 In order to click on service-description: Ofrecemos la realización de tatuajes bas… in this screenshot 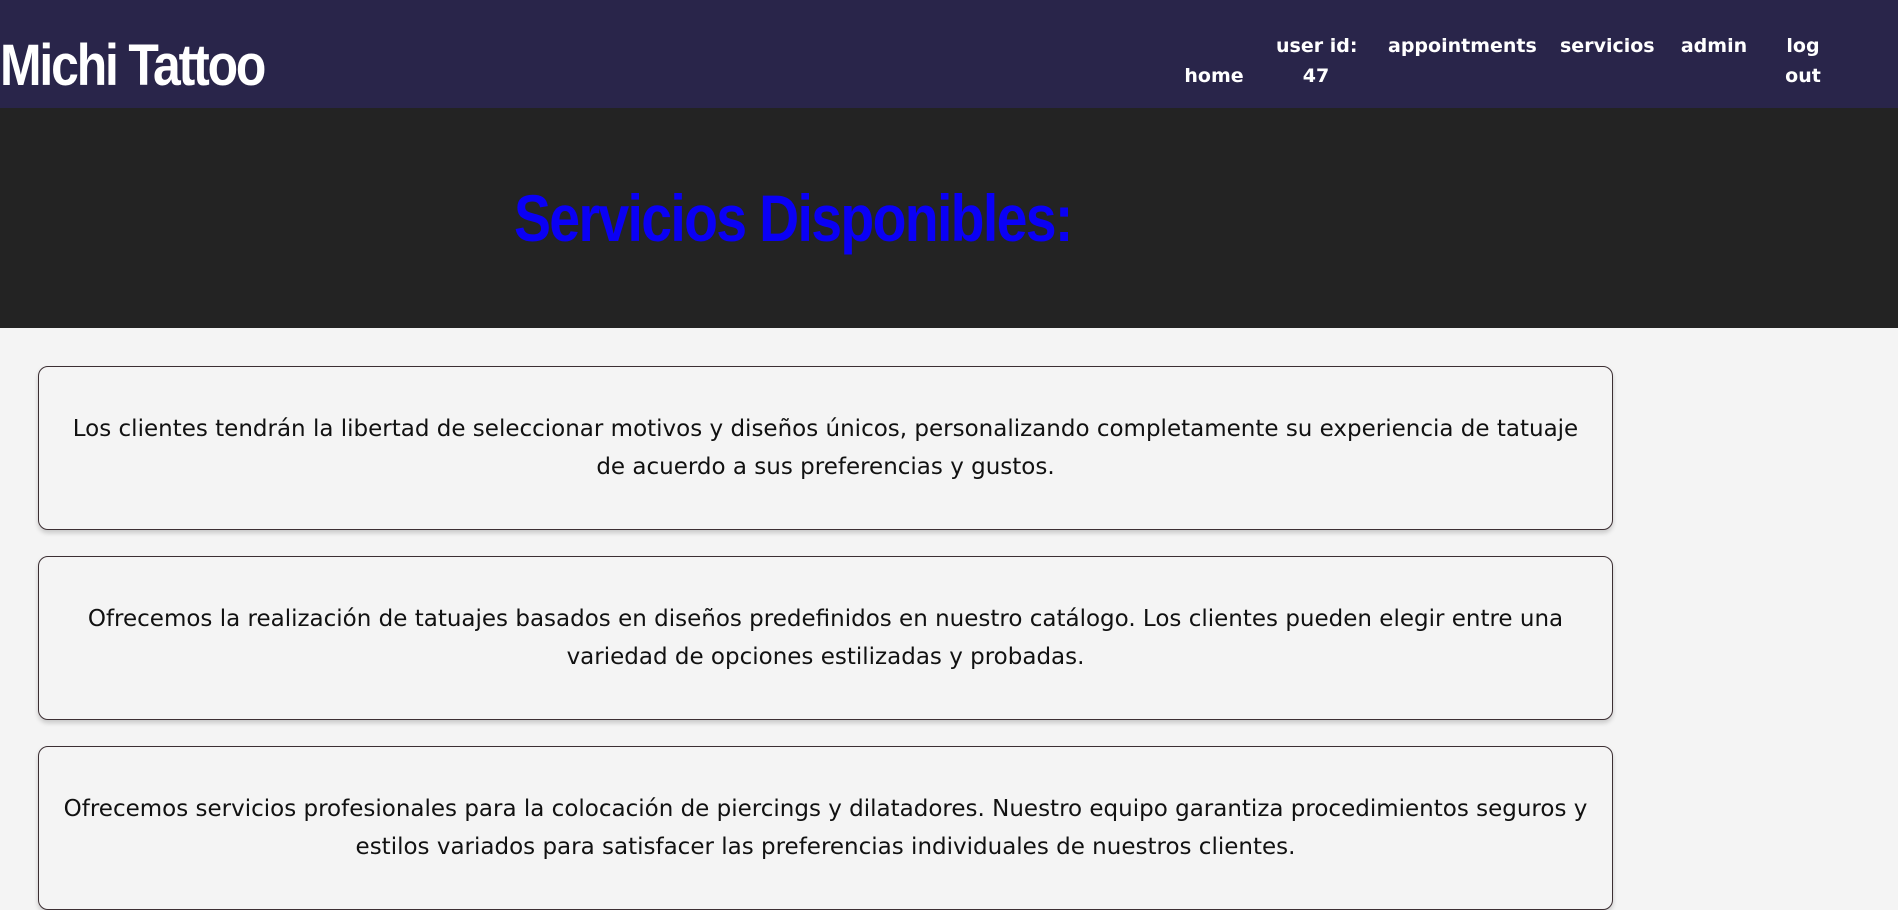, I will do `click(825, 638)`.